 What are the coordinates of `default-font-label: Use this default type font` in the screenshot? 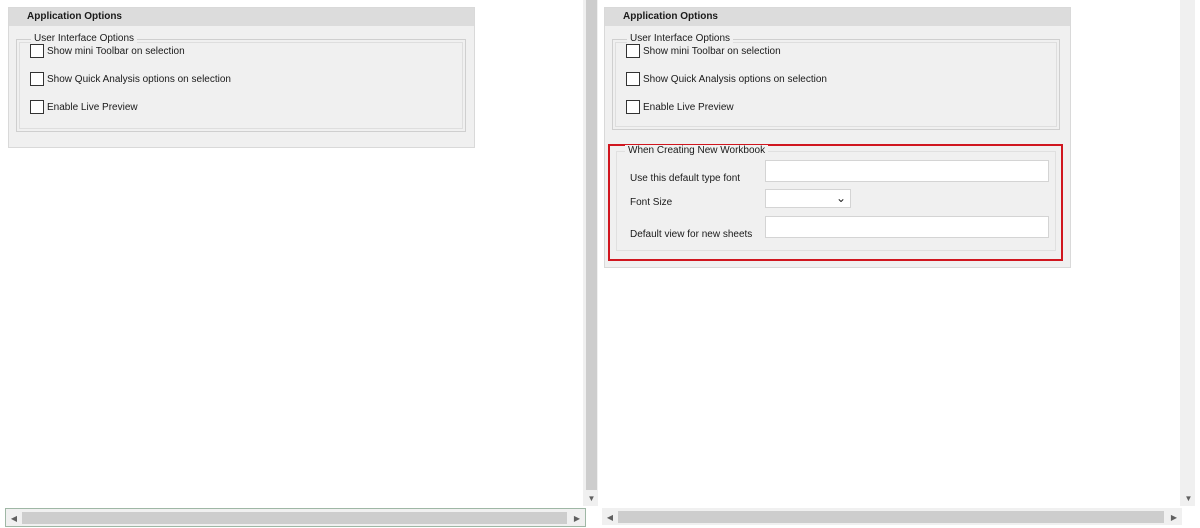 It's located at (685, 178).